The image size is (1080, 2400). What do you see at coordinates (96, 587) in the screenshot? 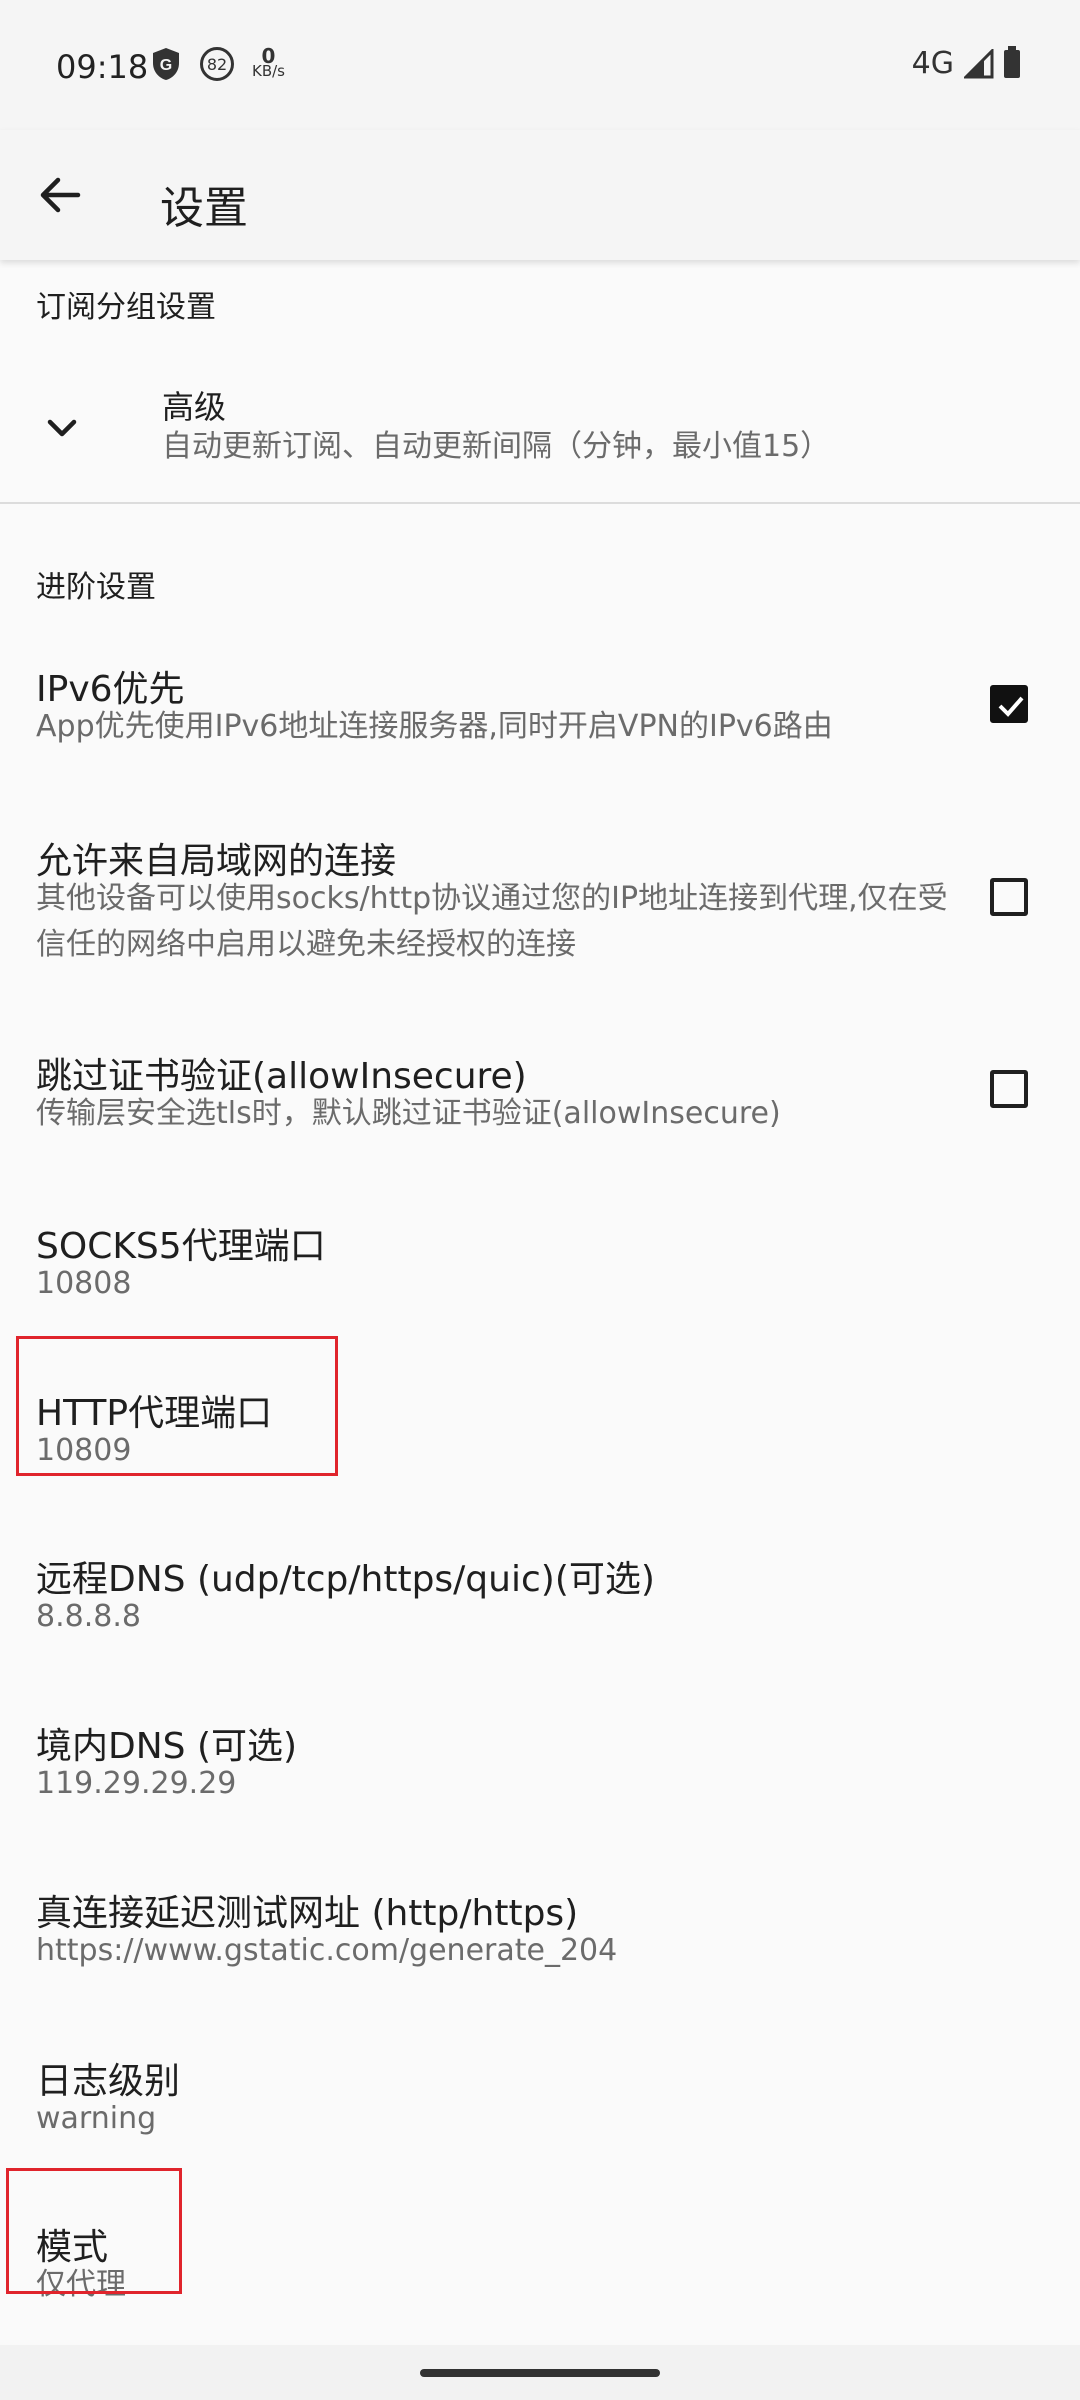
I see `section-title-advanced-settings: 进阶设置` at bounding box center [96, 587].